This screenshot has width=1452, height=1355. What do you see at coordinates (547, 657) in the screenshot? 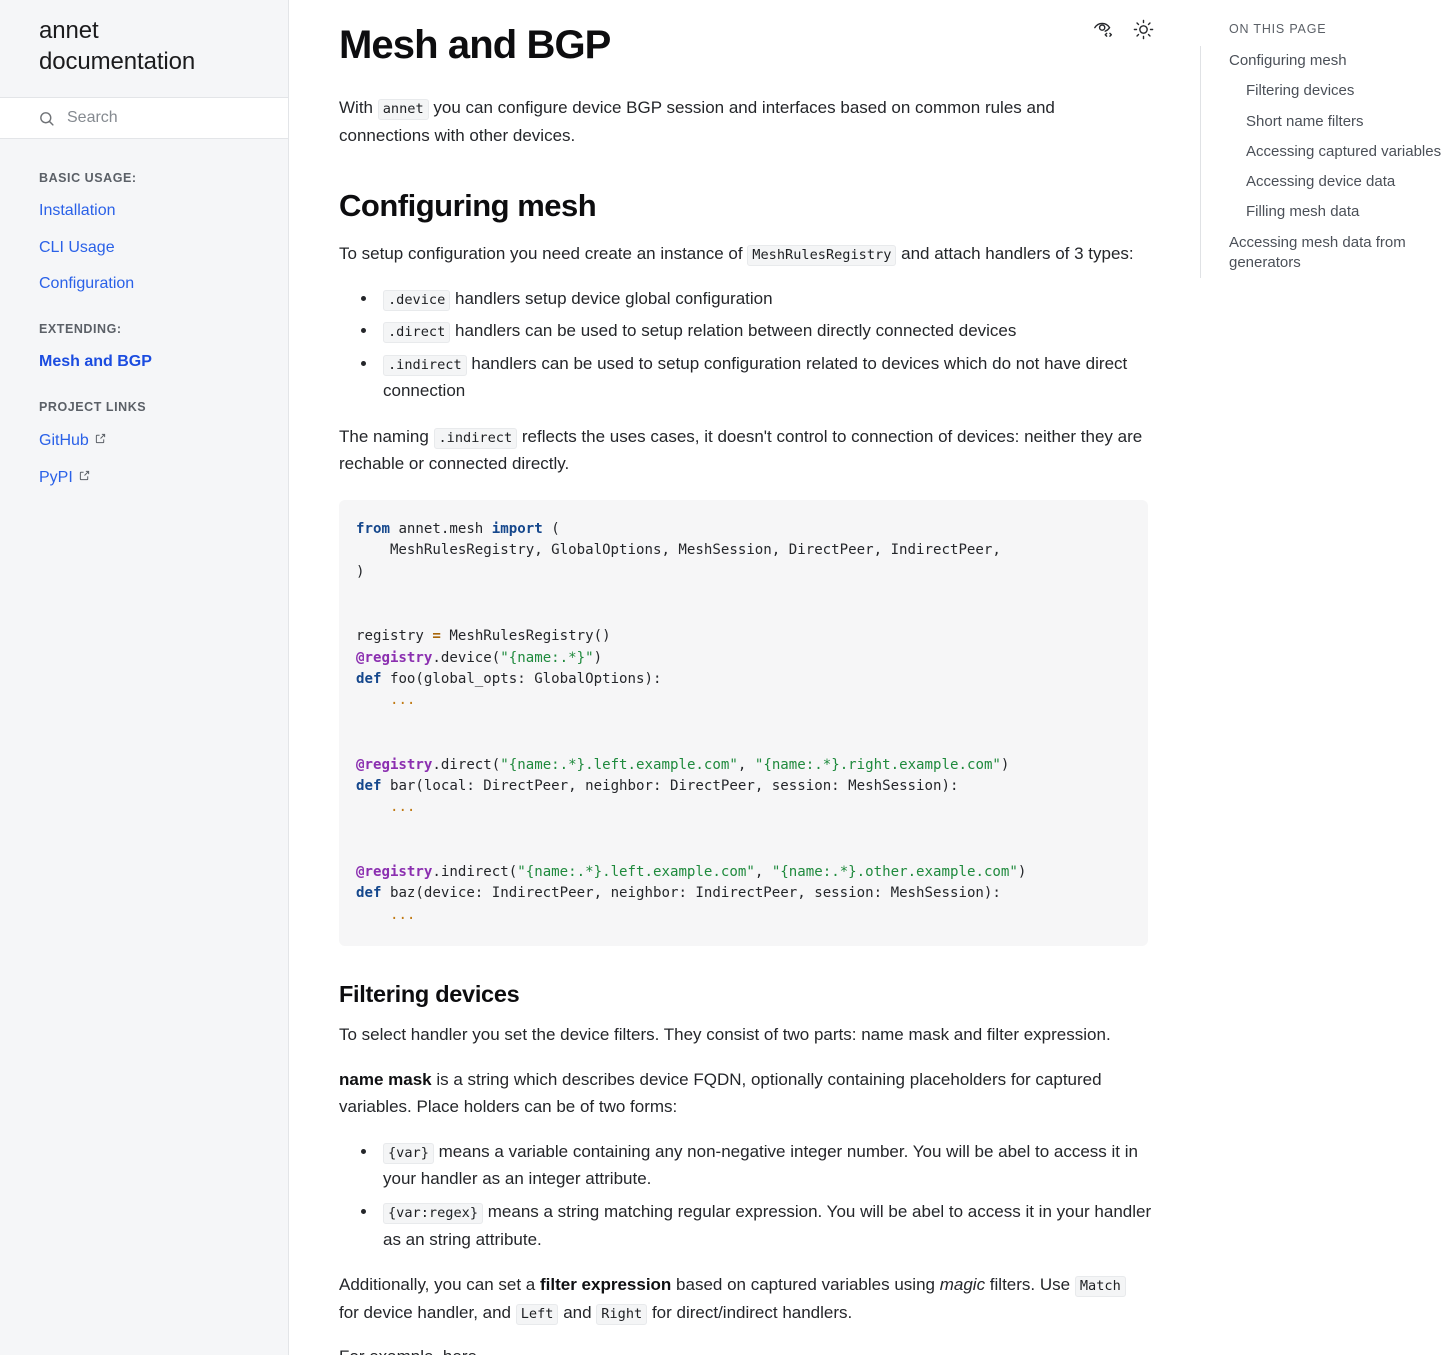
I see `code-token-s: "{name:.*}"` at bounding box center [547, 657].